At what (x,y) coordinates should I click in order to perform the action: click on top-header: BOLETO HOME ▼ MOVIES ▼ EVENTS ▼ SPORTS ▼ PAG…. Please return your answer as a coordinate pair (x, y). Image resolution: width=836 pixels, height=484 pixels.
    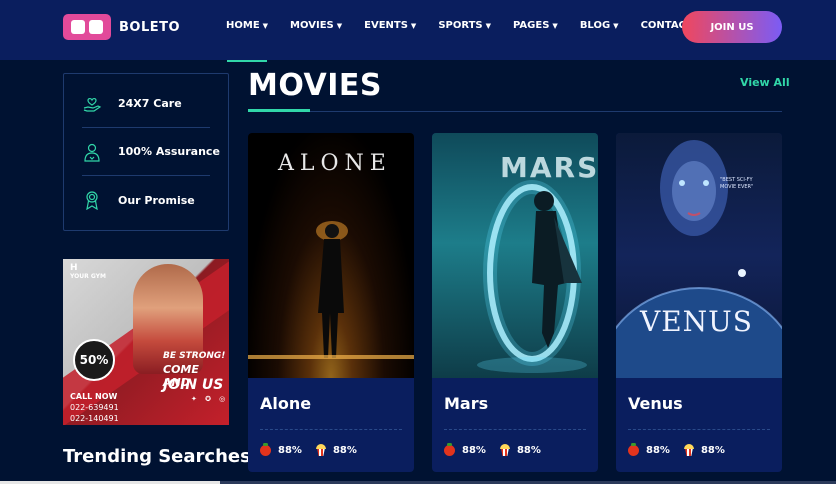
    Looking at the image, I should click on (418, 30).